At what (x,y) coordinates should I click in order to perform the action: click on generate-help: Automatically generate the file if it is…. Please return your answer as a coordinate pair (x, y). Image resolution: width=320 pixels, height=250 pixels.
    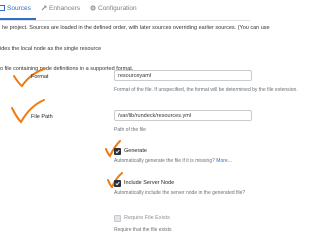
    Looking at the image, I should click on (173, 161).